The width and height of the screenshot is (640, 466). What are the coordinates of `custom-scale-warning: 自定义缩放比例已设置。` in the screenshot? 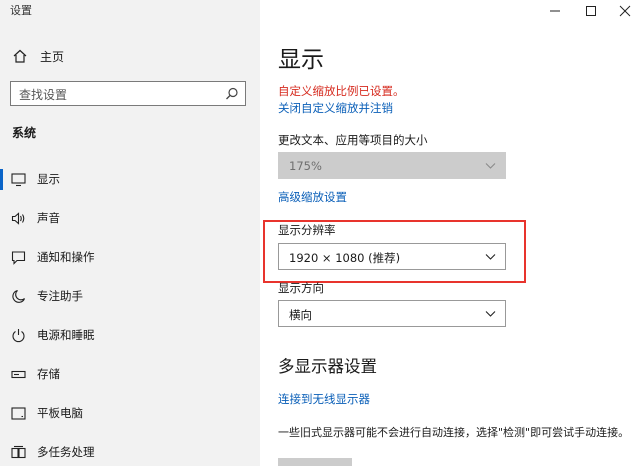 It's located at (341, 91).